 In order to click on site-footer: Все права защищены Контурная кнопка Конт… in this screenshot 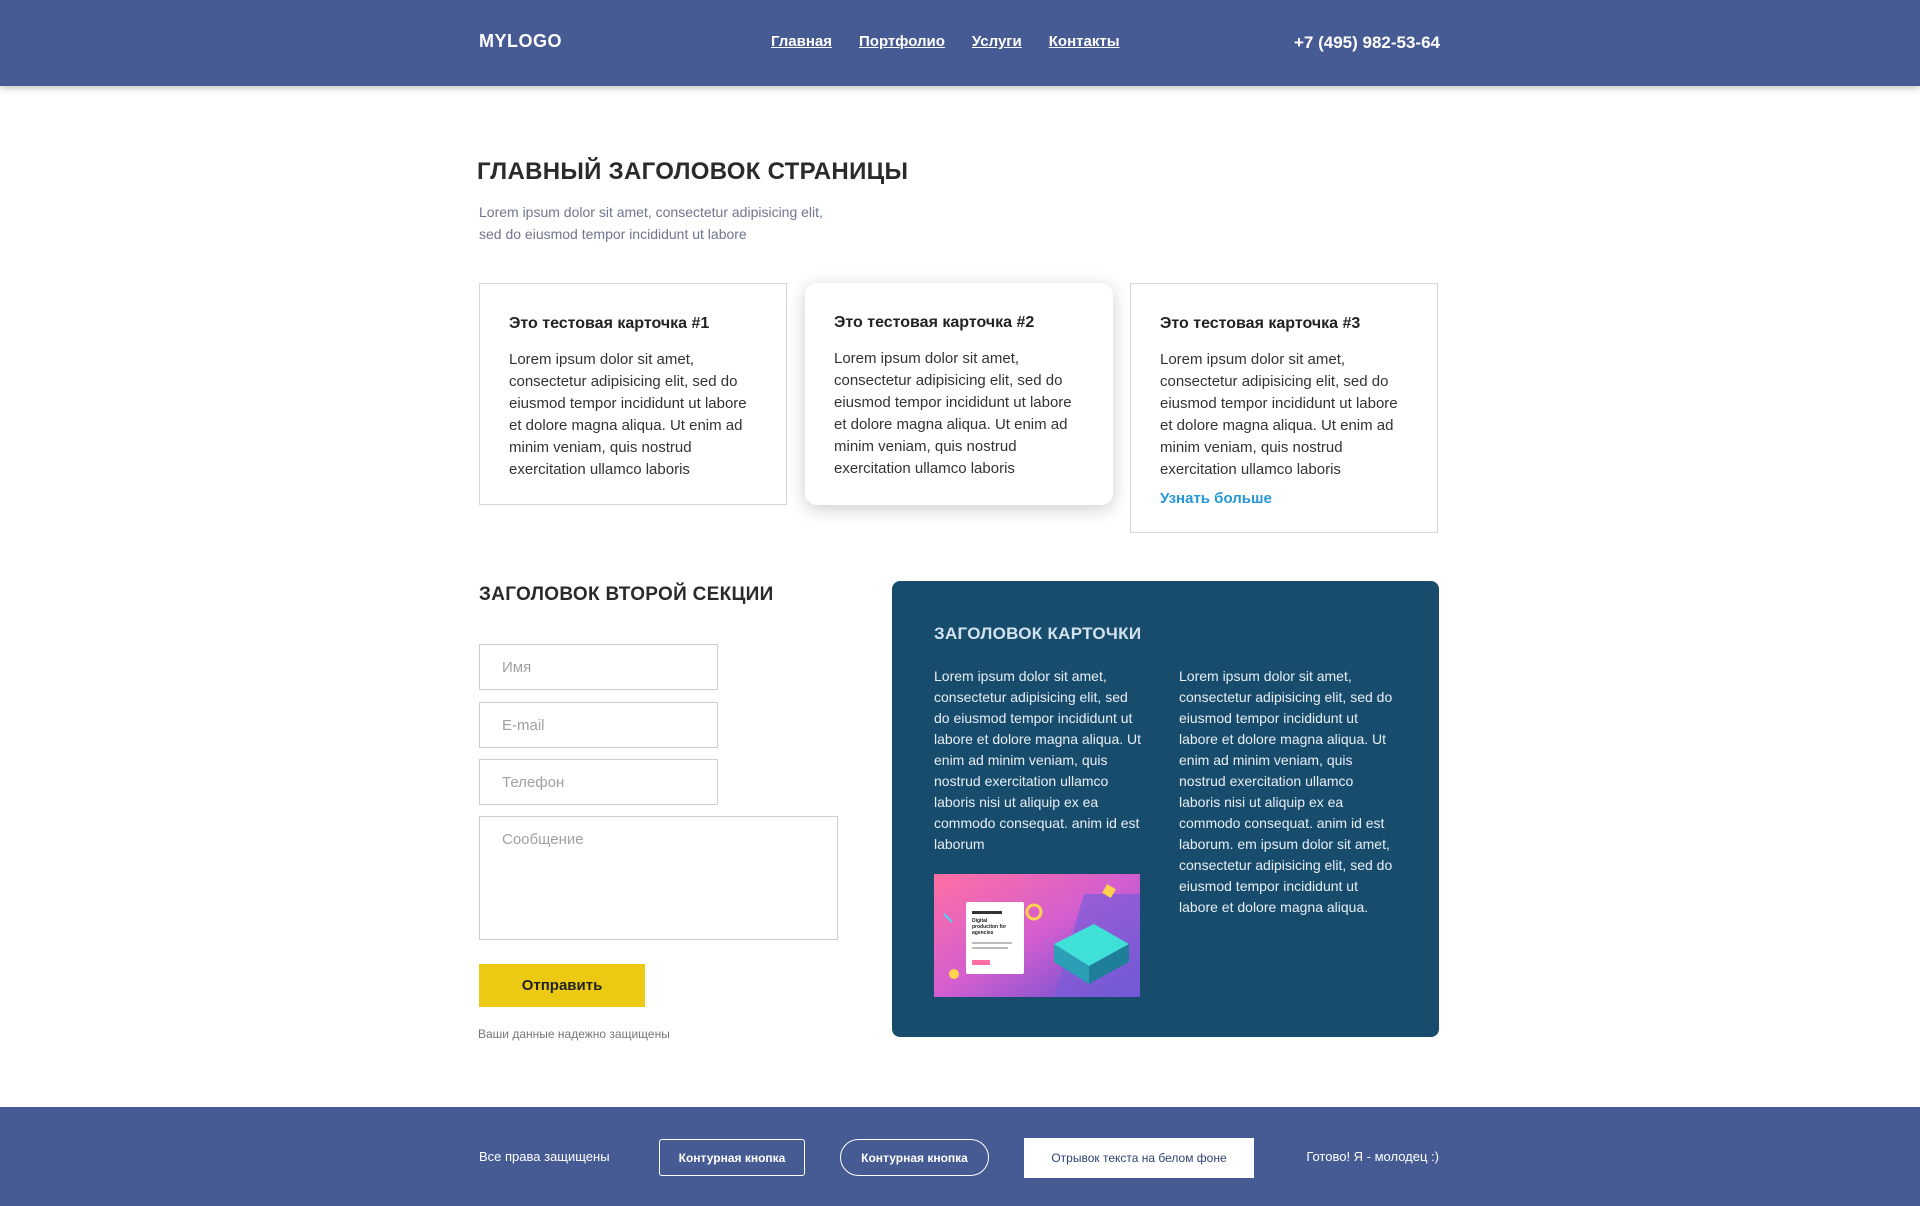, I will do `click(960, 1156)`.